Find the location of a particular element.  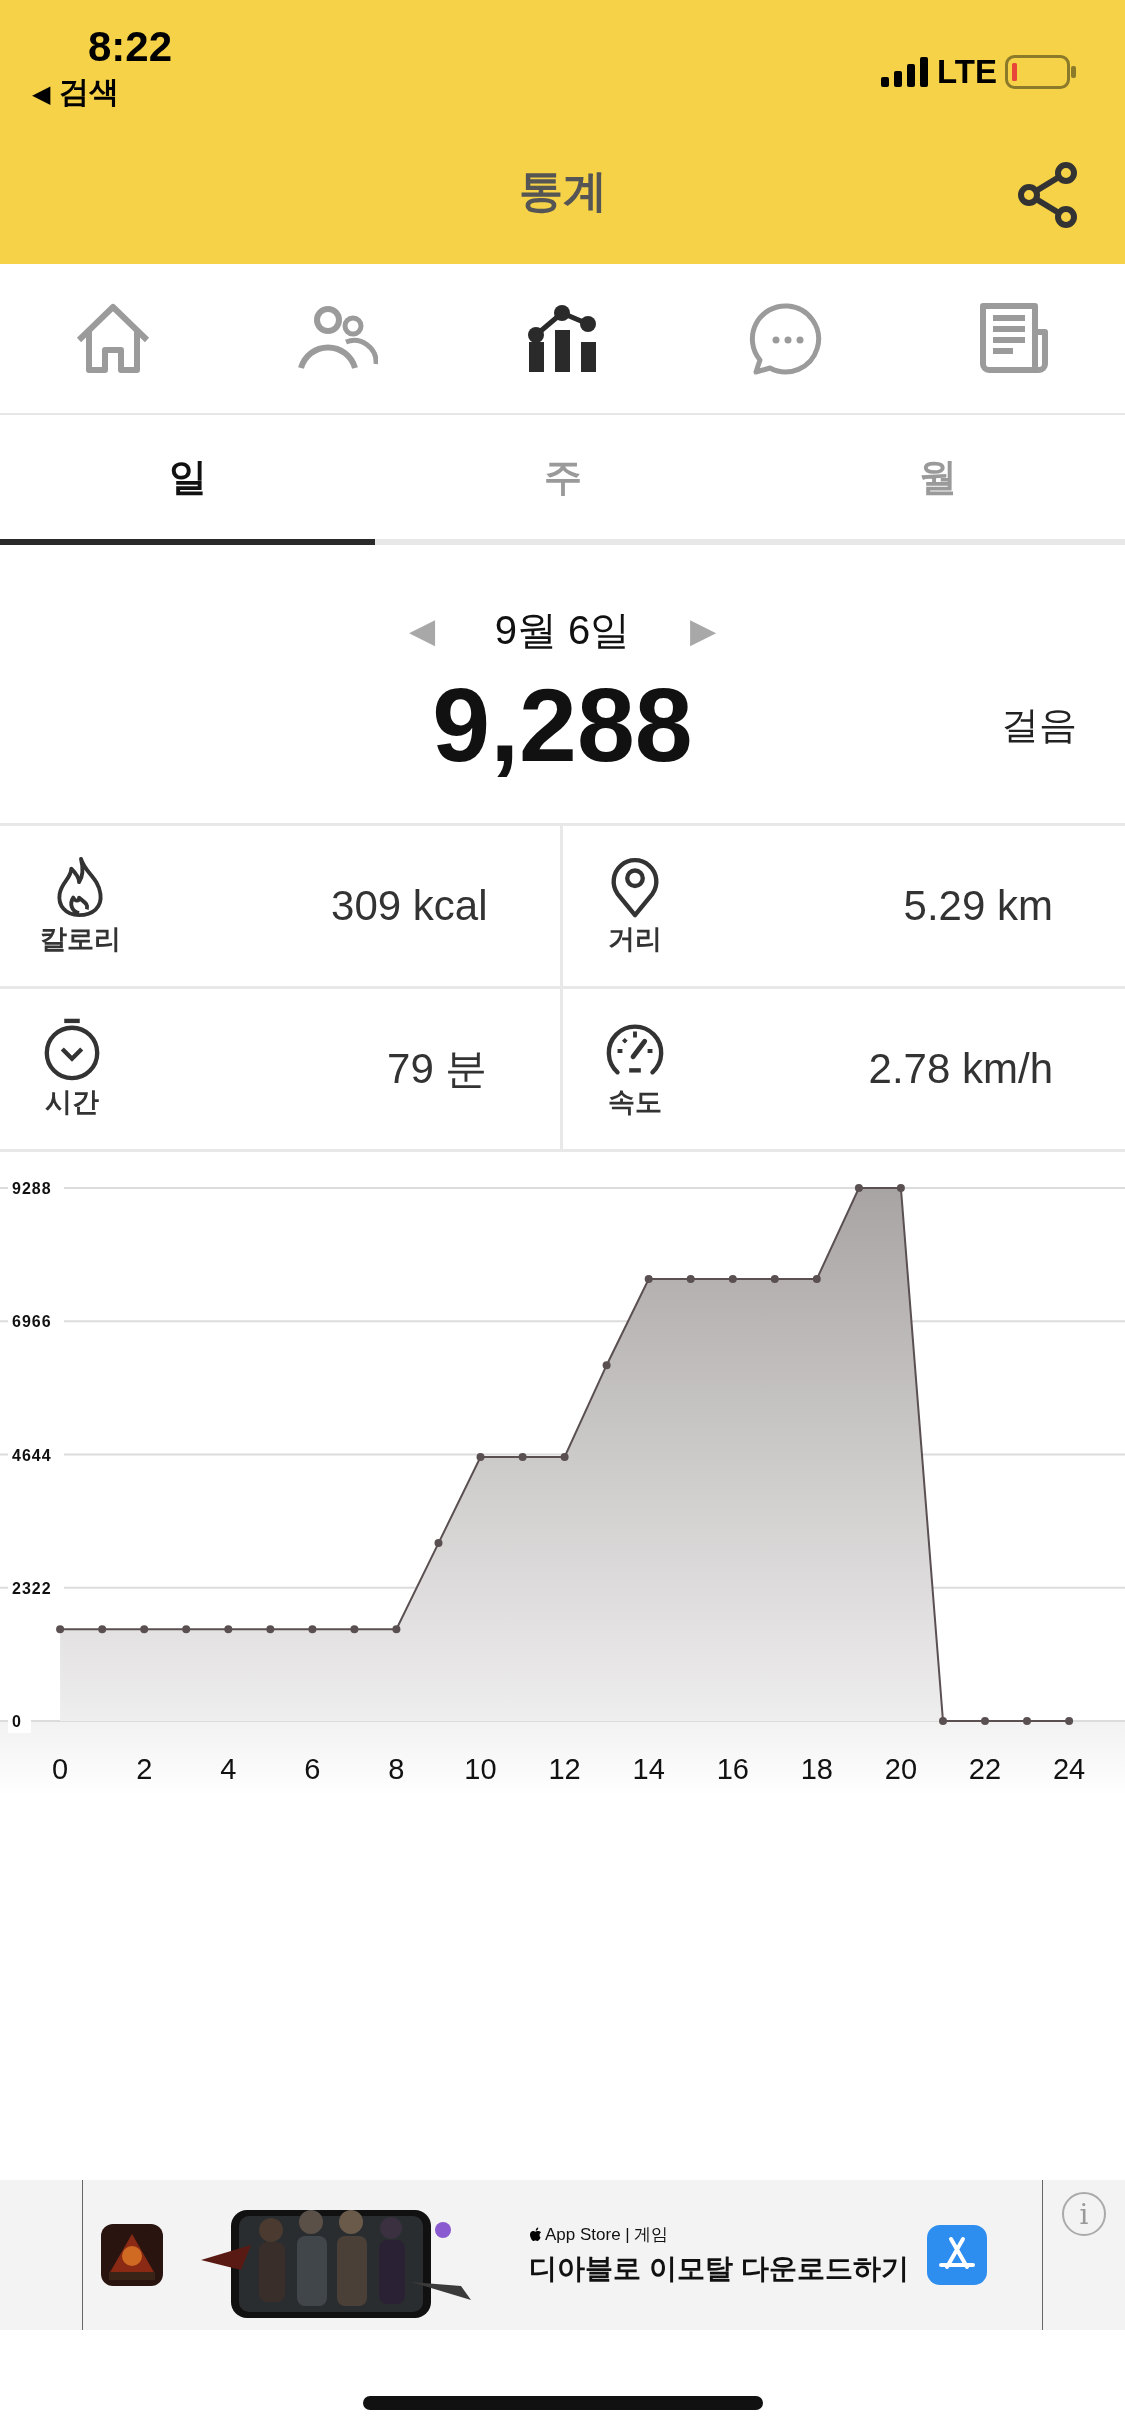

period-tab: 일 is located at coordinates (187, 480).